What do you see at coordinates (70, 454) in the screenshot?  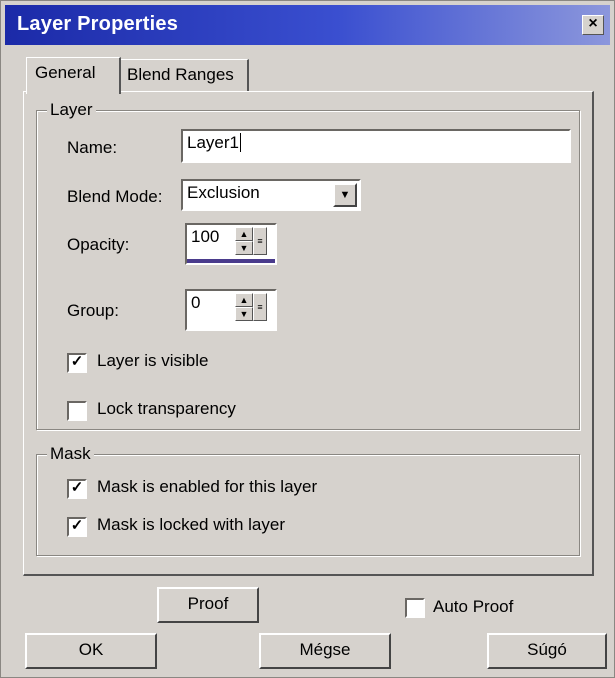 I see `mask-group-label: Mask` at bounding box center [70, 454].